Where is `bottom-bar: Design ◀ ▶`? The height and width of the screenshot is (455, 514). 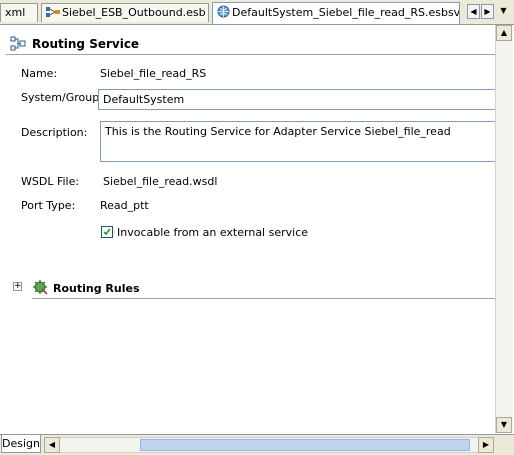
bottom-bar: Design ◀ ▶ is located at coordinates (257, 444).